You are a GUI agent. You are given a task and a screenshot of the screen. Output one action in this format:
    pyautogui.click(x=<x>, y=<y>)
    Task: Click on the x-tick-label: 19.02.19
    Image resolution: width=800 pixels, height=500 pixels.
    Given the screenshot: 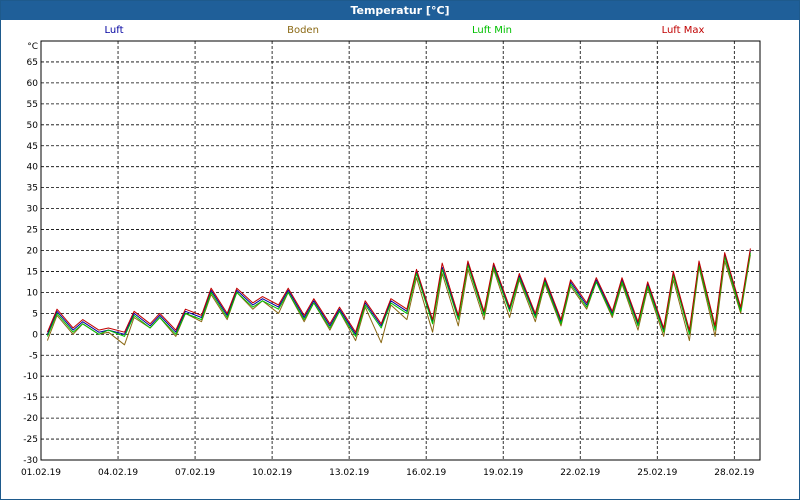 What is the action you would take?
    pyautogui.click(x=503, y=473)
    